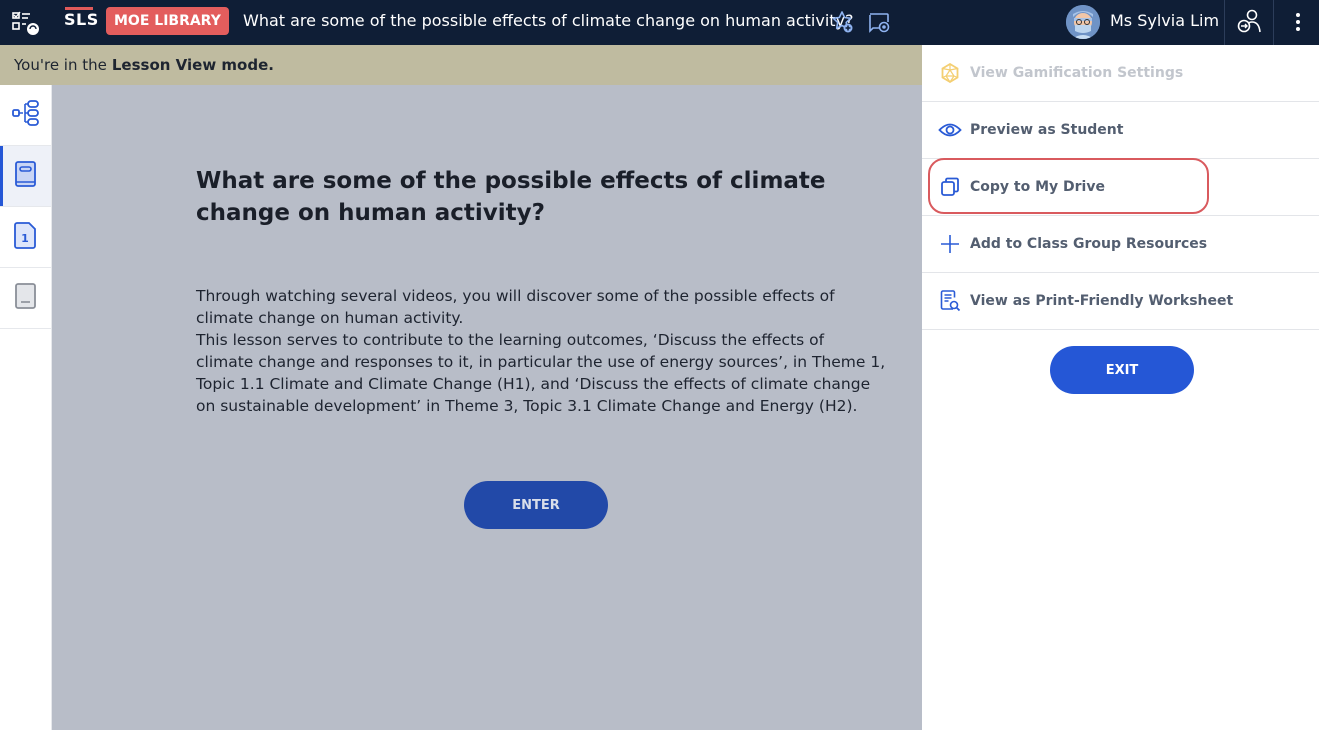  I want to click on gamification-icon, so click(950, 73).